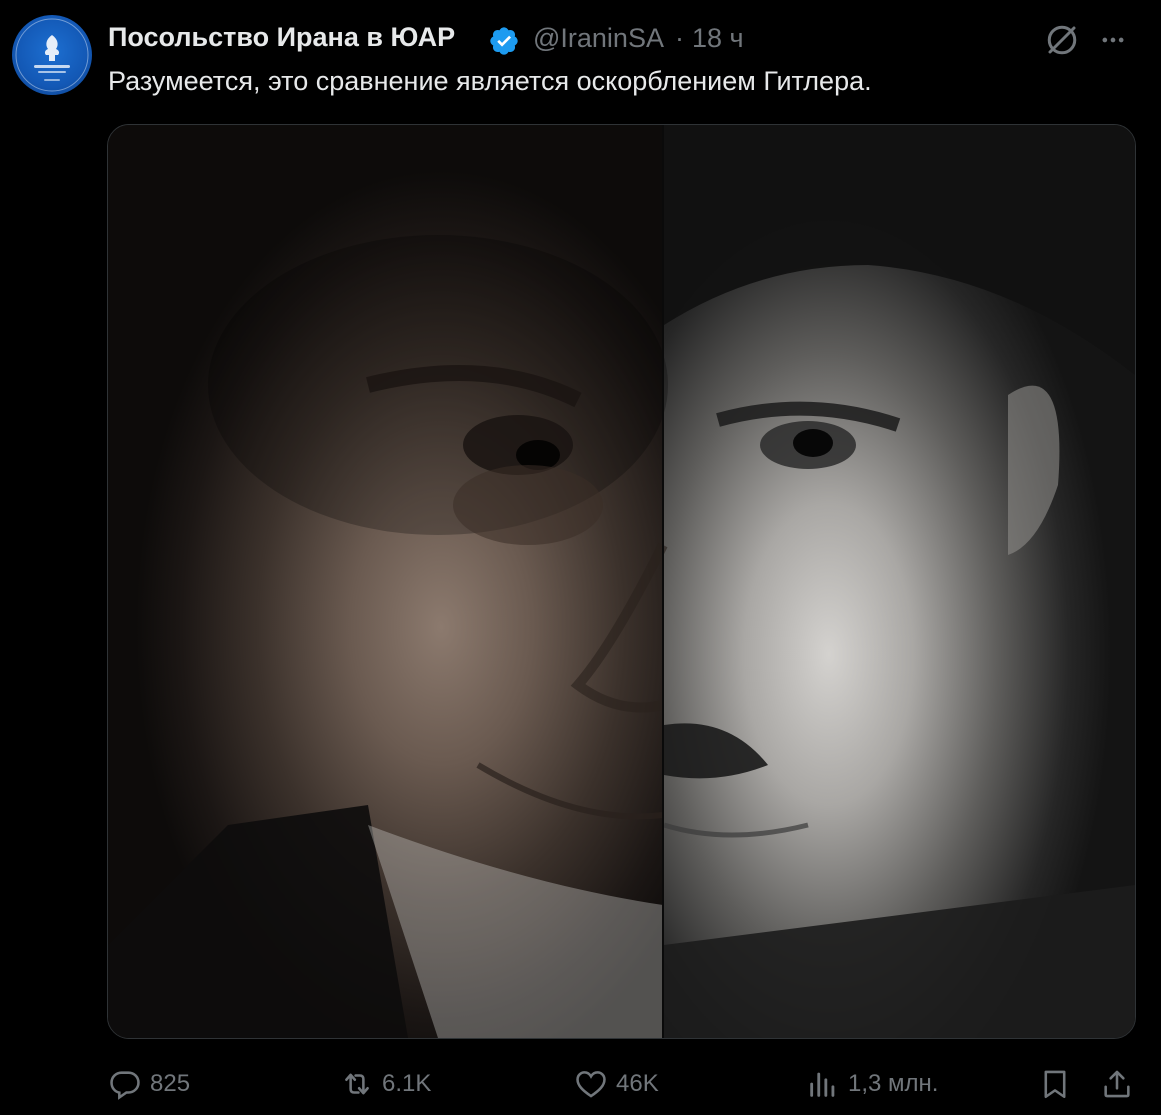 This screenshot has height=1115, width=1161. I want to click on like-icon, so click(591, 1084).